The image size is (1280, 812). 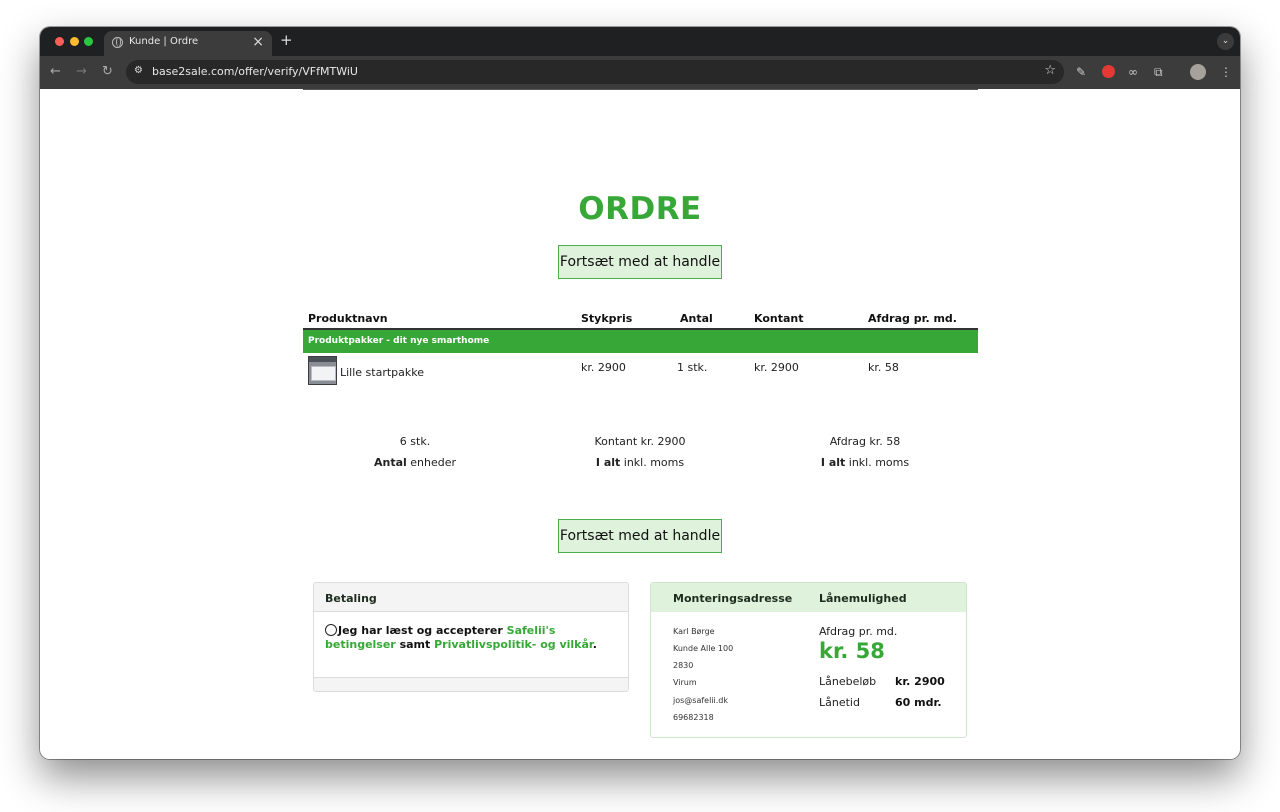 I want to click on globe-icon, so click(x=117, y=42).